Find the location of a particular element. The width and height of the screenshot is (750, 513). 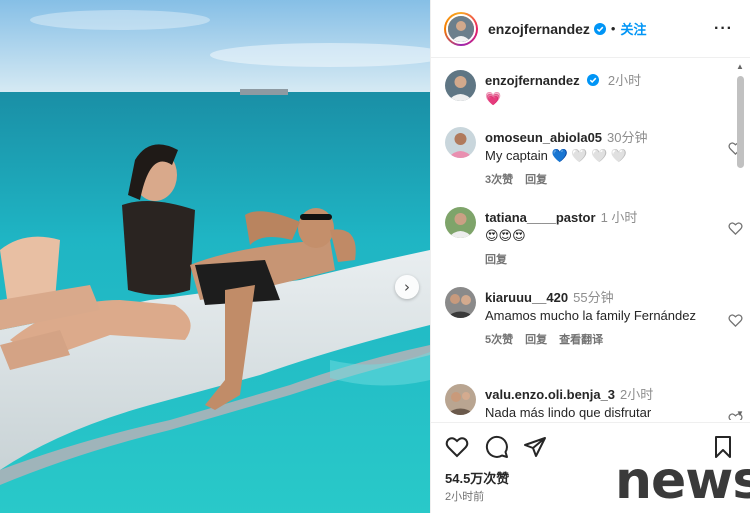

watermark-text: news is located at coordinates (682, 481).